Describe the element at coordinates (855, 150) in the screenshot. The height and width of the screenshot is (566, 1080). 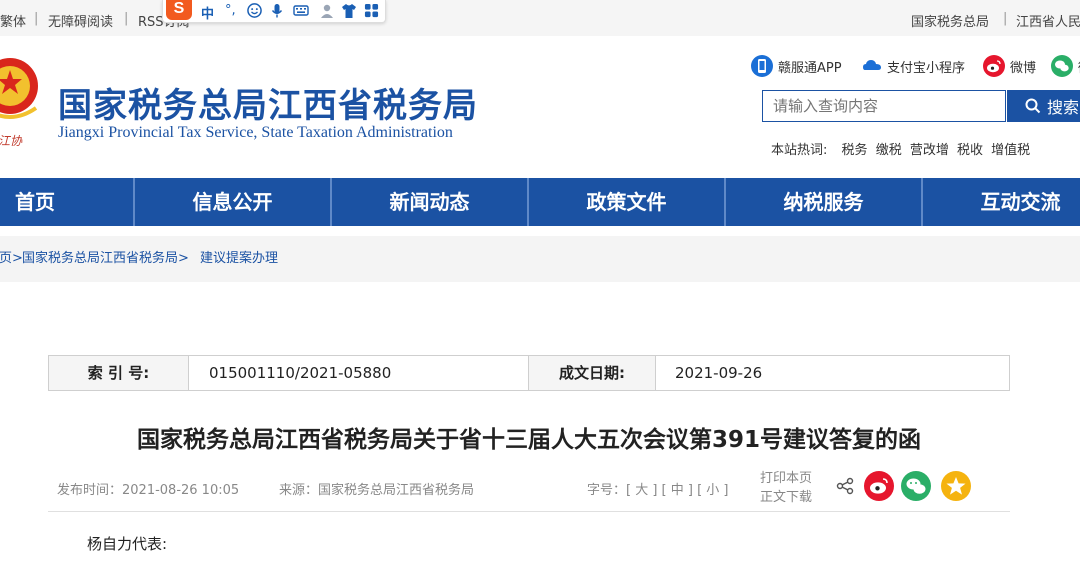
I see `hot-word-link: 税务` at that location.